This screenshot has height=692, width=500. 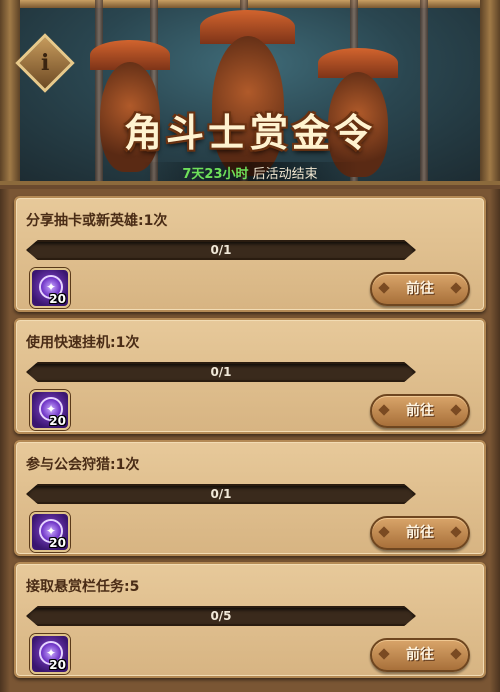 I want to click on banner-frame-right, so click(x=490, y=90).